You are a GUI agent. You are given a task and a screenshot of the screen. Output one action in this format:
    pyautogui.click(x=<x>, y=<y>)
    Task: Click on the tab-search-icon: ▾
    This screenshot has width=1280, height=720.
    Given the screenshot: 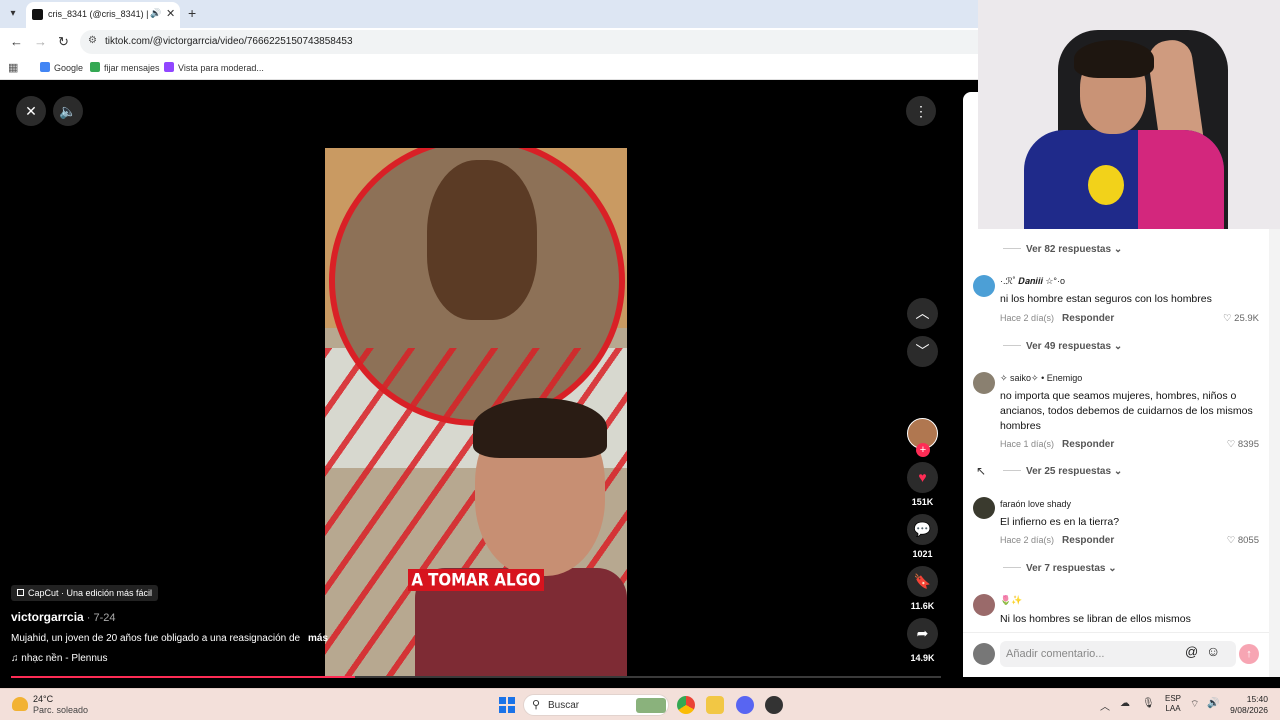 What is the action you would take?
    pyautogui.click(x=13, y=14)
    